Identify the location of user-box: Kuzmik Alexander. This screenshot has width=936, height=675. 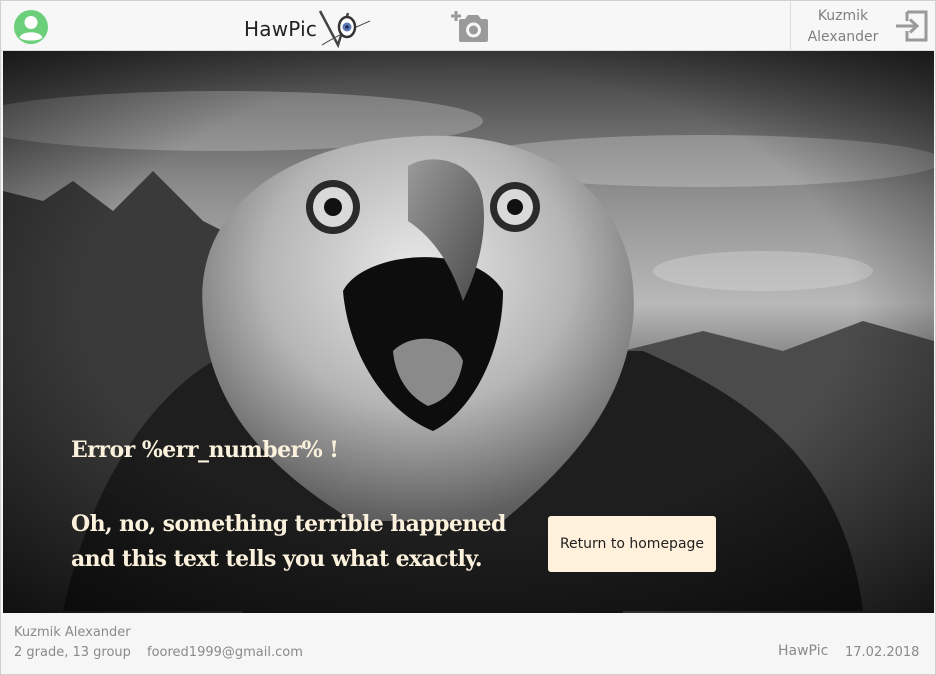
(863, 25).